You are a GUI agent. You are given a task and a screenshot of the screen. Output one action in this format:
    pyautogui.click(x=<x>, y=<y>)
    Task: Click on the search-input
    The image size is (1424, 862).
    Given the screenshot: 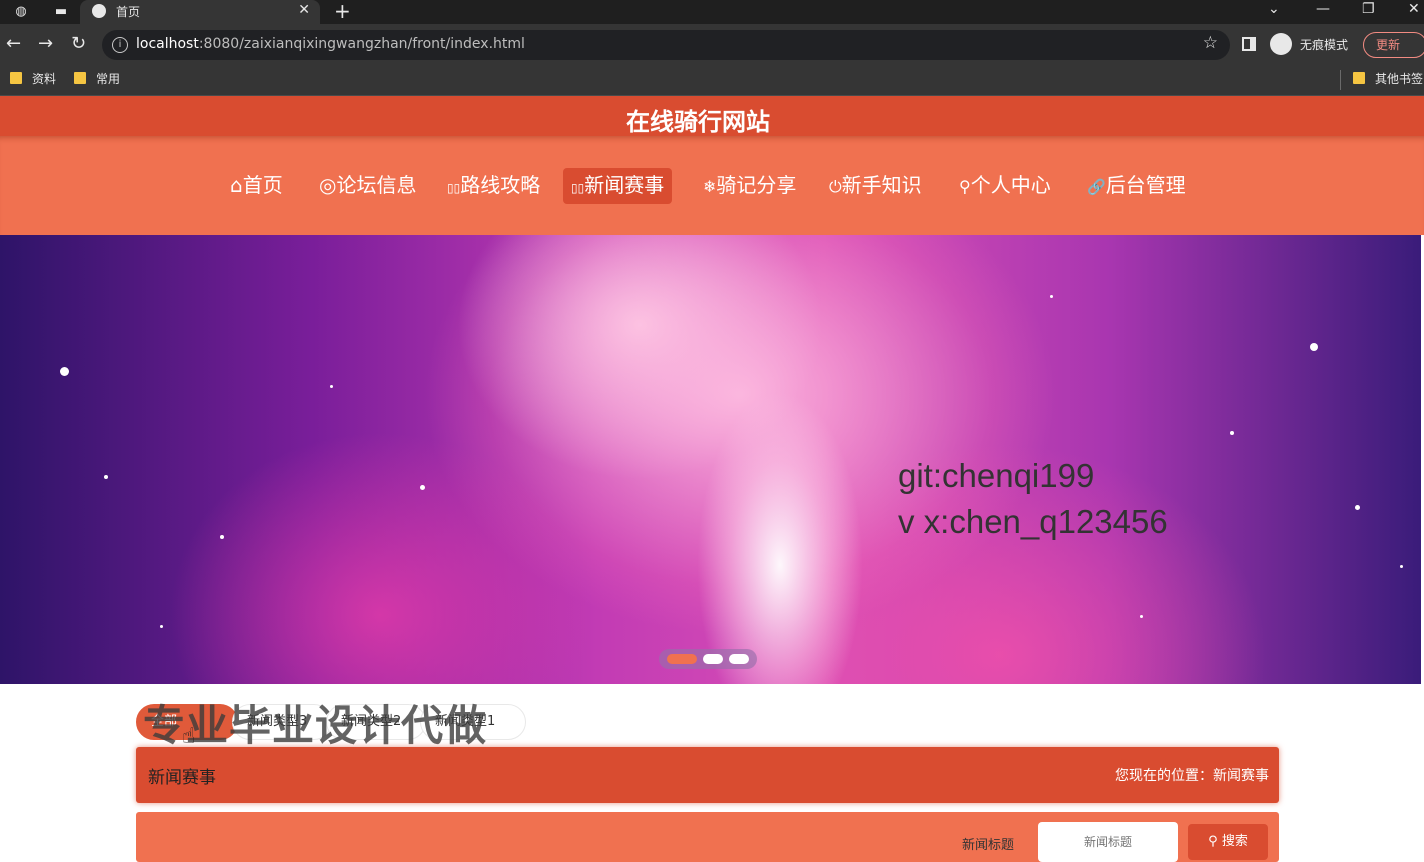 What is the action you would take?
    pyautogui.click(x=1108, y=842)
    